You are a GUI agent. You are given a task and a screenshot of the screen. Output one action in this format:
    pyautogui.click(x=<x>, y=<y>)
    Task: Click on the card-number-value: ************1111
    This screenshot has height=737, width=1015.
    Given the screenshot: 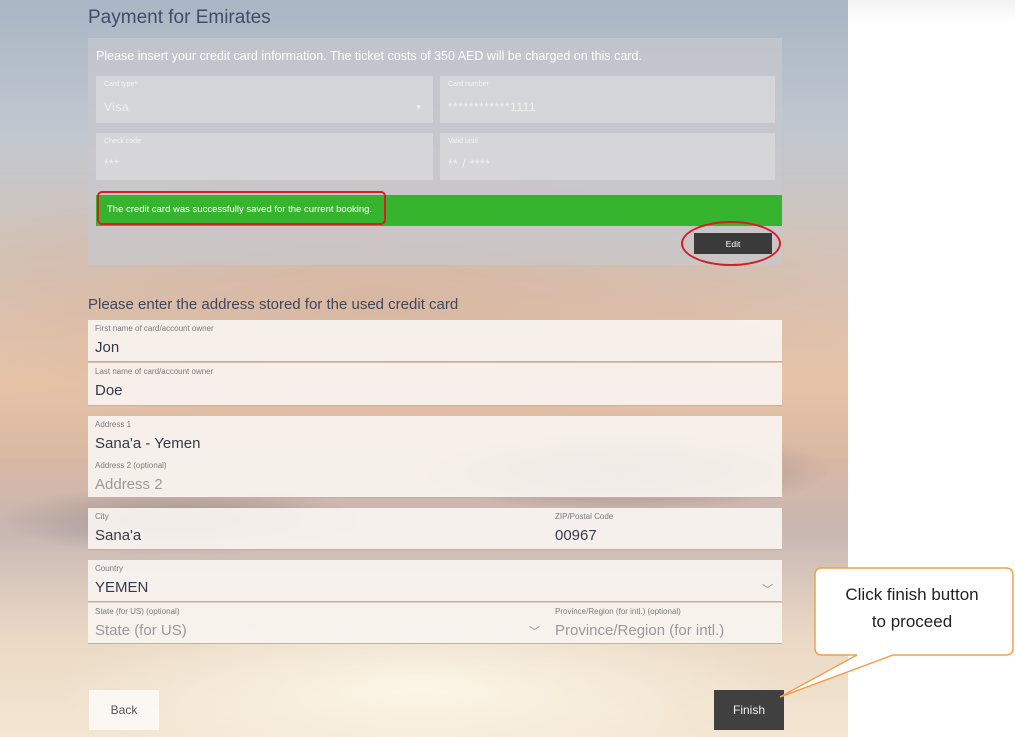 What is the action you would take?
    pyautogui.click(x=492, y=107)
    